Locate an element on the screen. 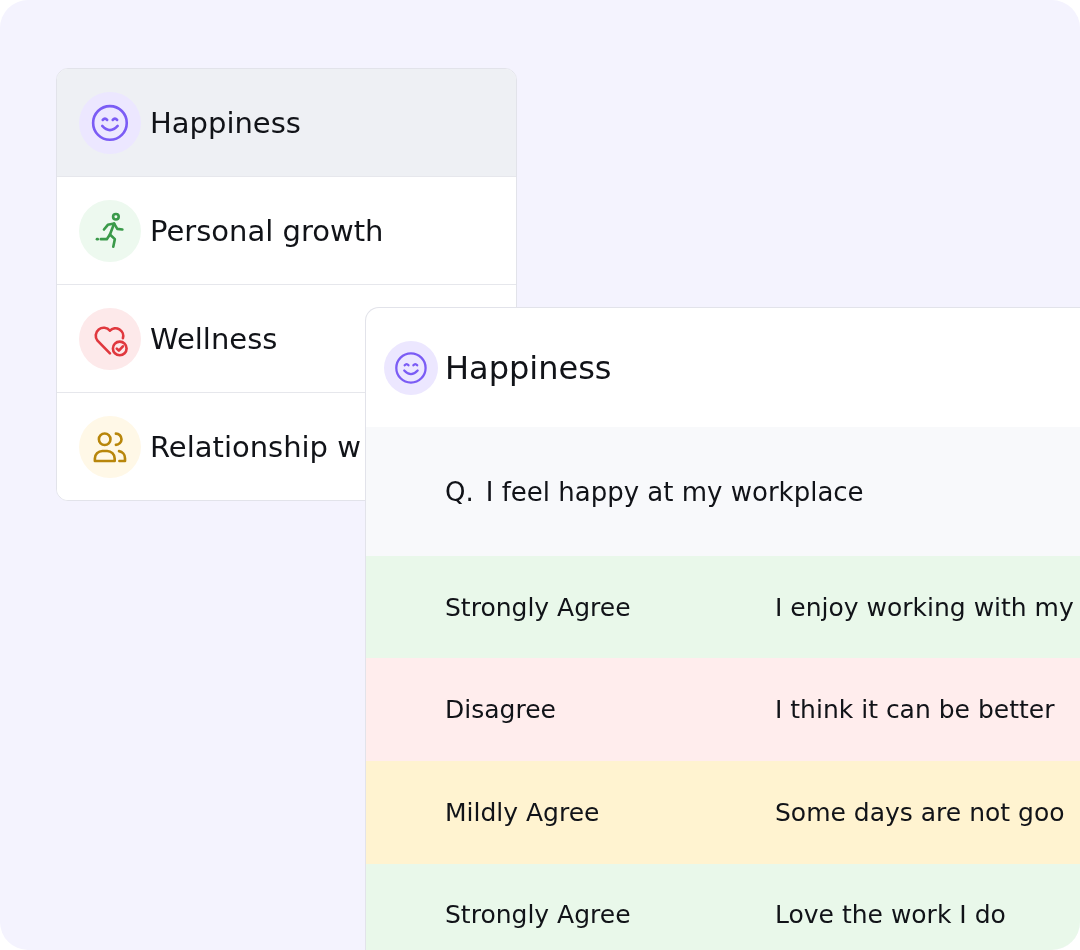  category-item: Happiness is located at coordinates (286, 122).